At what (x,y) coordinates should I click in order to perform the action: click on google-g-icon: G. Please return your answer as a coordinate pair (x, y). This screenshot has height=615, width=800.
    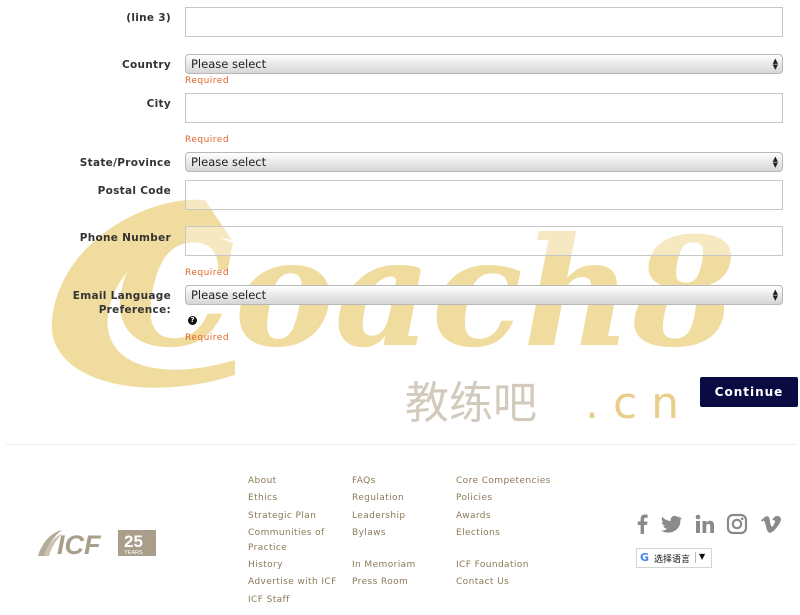
    Looking at the image, I should click on (645, 557).